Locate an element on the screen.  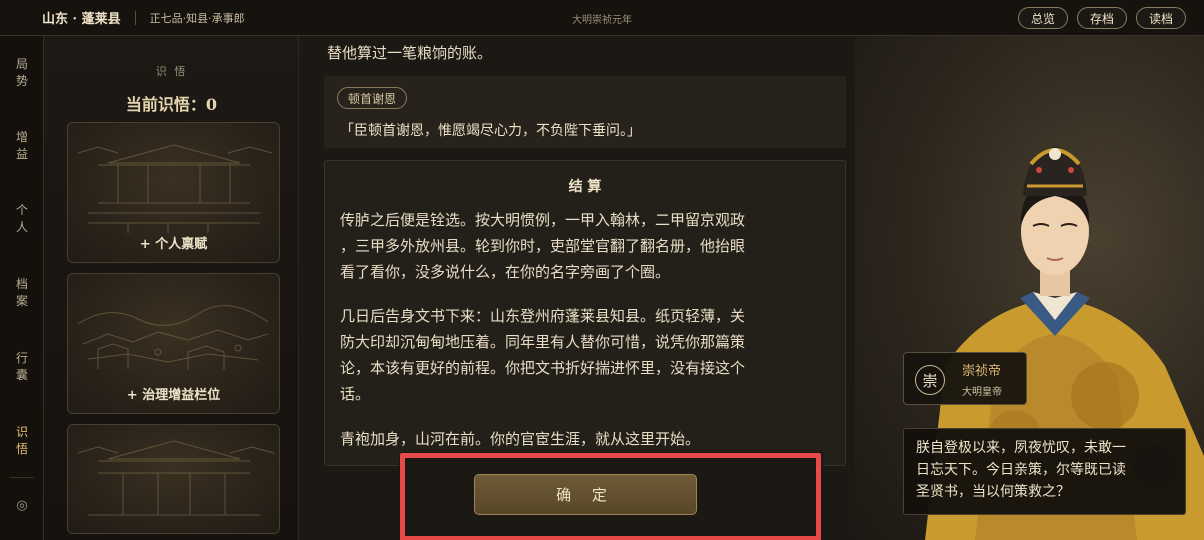
card-label: + 治理增益栏位 is located at coordinates (173, 395).